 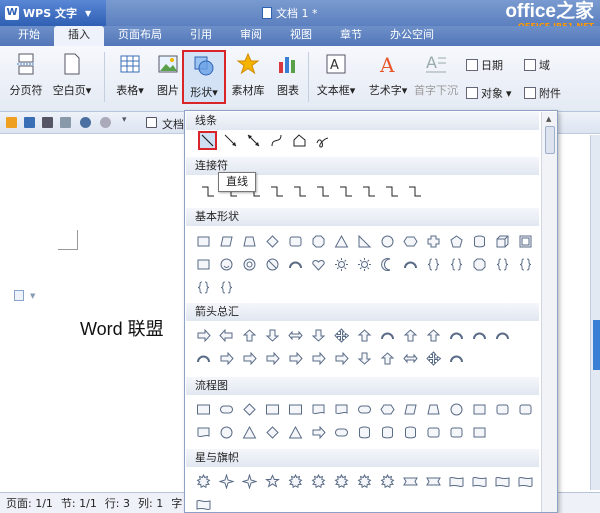 I want to click on shape-freeform-icon, so click(x=299, y=140).